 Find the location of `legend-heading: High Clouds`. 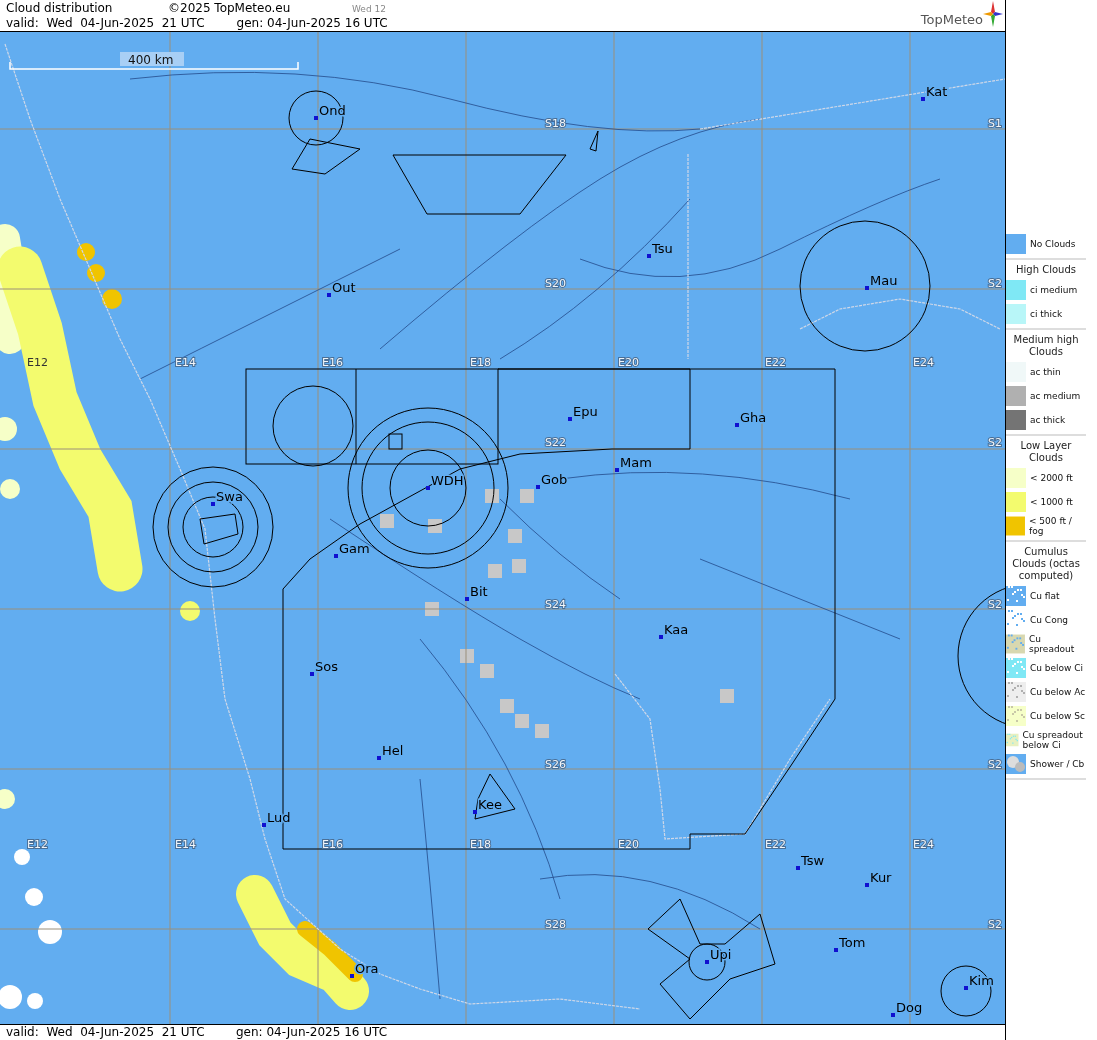

legend-heading: High Clouds is located at coordinates (1046, 270).